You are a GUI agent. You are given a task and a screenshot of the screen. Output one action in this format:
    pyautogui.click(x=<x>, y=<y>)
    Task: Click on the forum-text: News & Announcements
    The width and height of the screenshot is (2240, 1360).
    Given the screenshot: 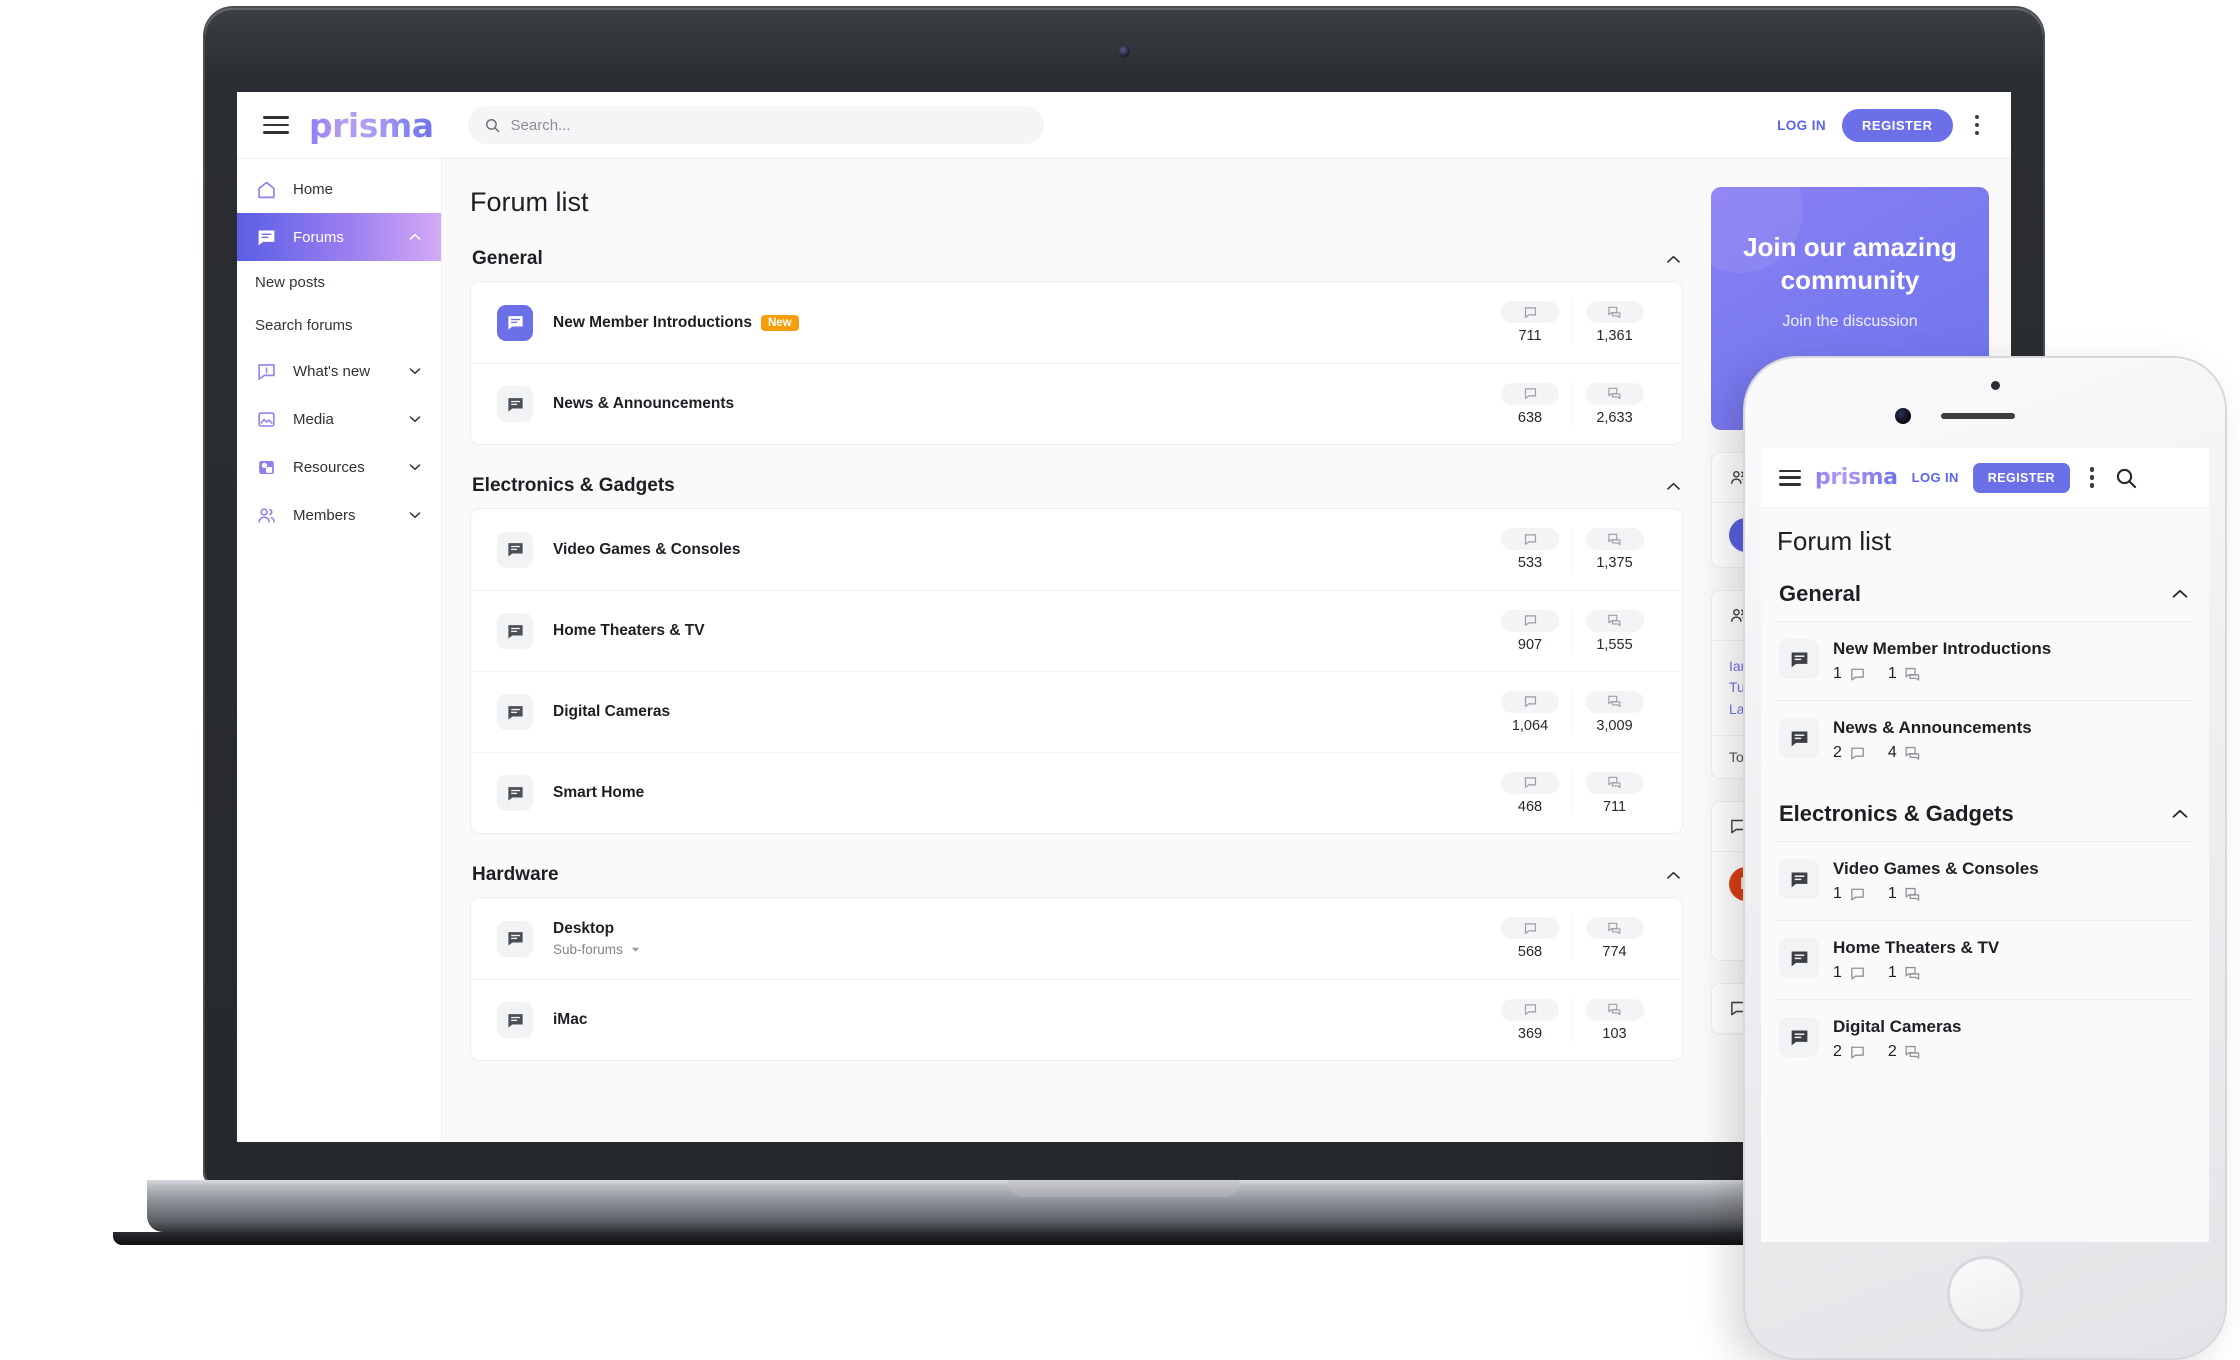 What is the action you would take?
    pyautogui.click(x=643, y=404)
    